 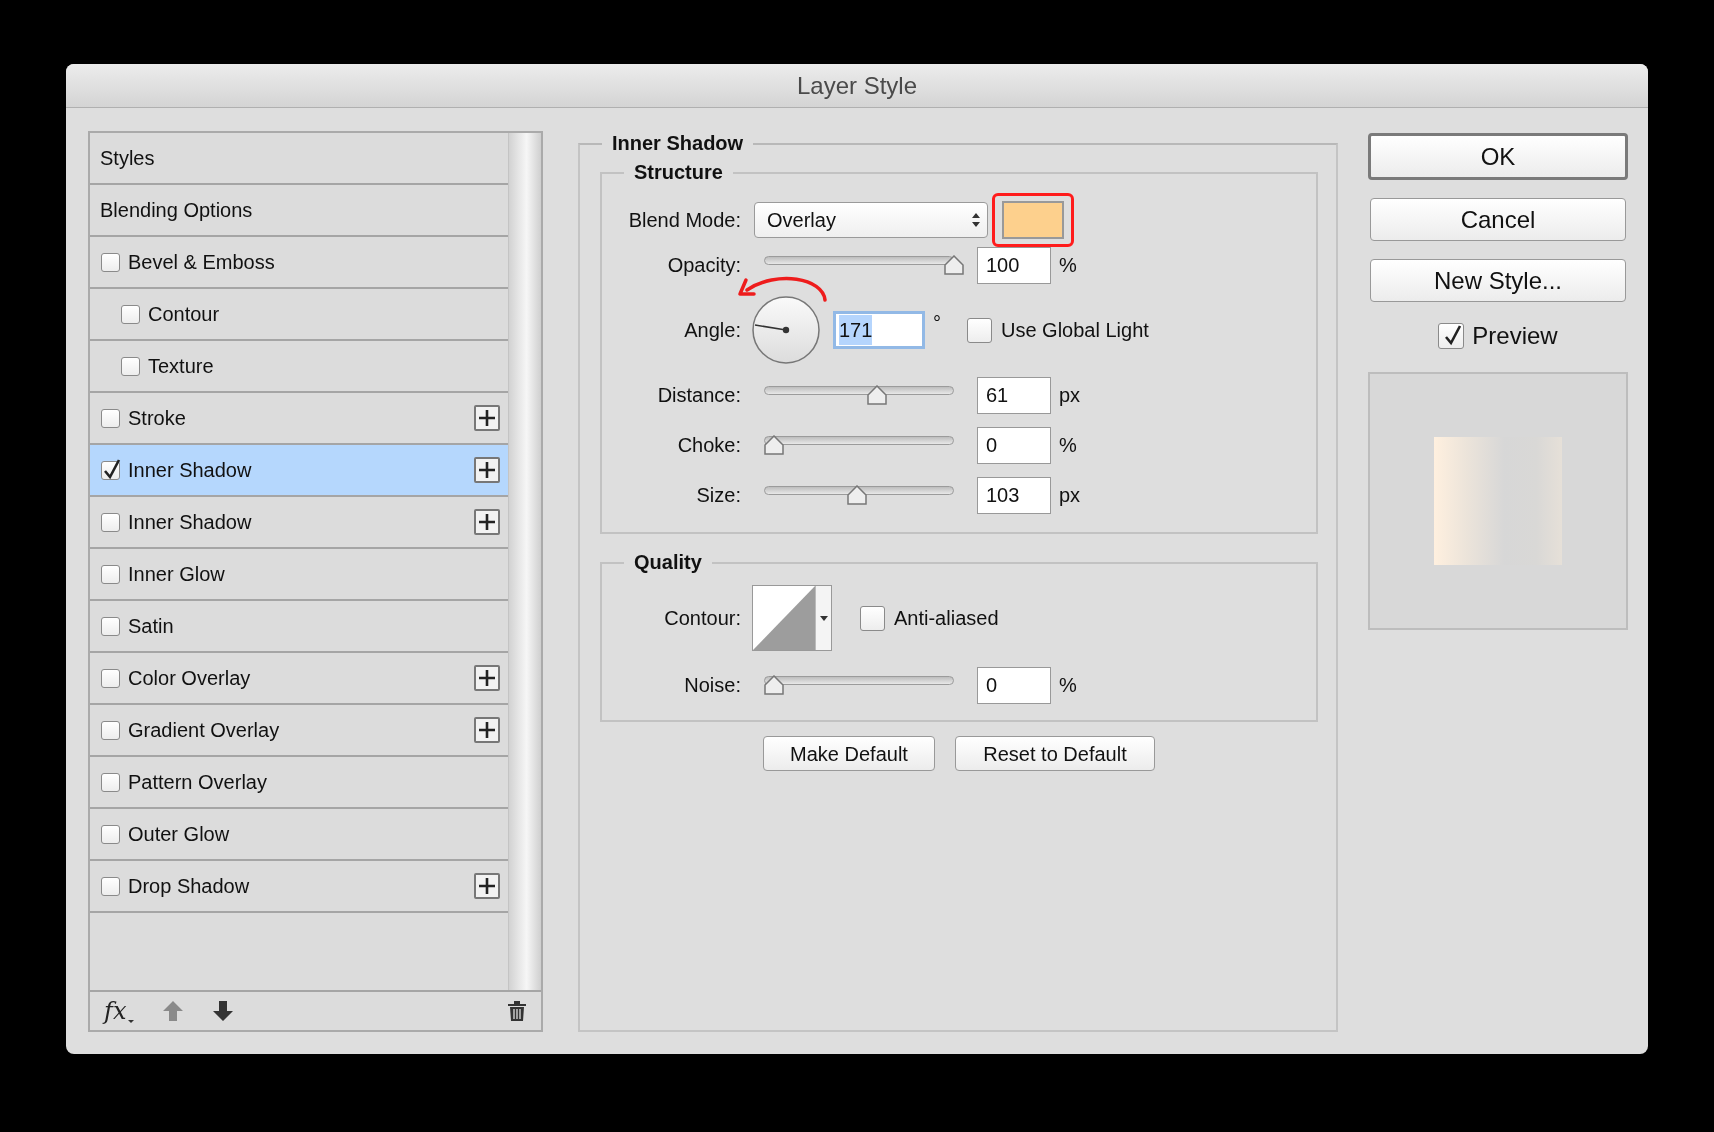 I want to click on field-label: Distance:, so click(x=698, y=395).